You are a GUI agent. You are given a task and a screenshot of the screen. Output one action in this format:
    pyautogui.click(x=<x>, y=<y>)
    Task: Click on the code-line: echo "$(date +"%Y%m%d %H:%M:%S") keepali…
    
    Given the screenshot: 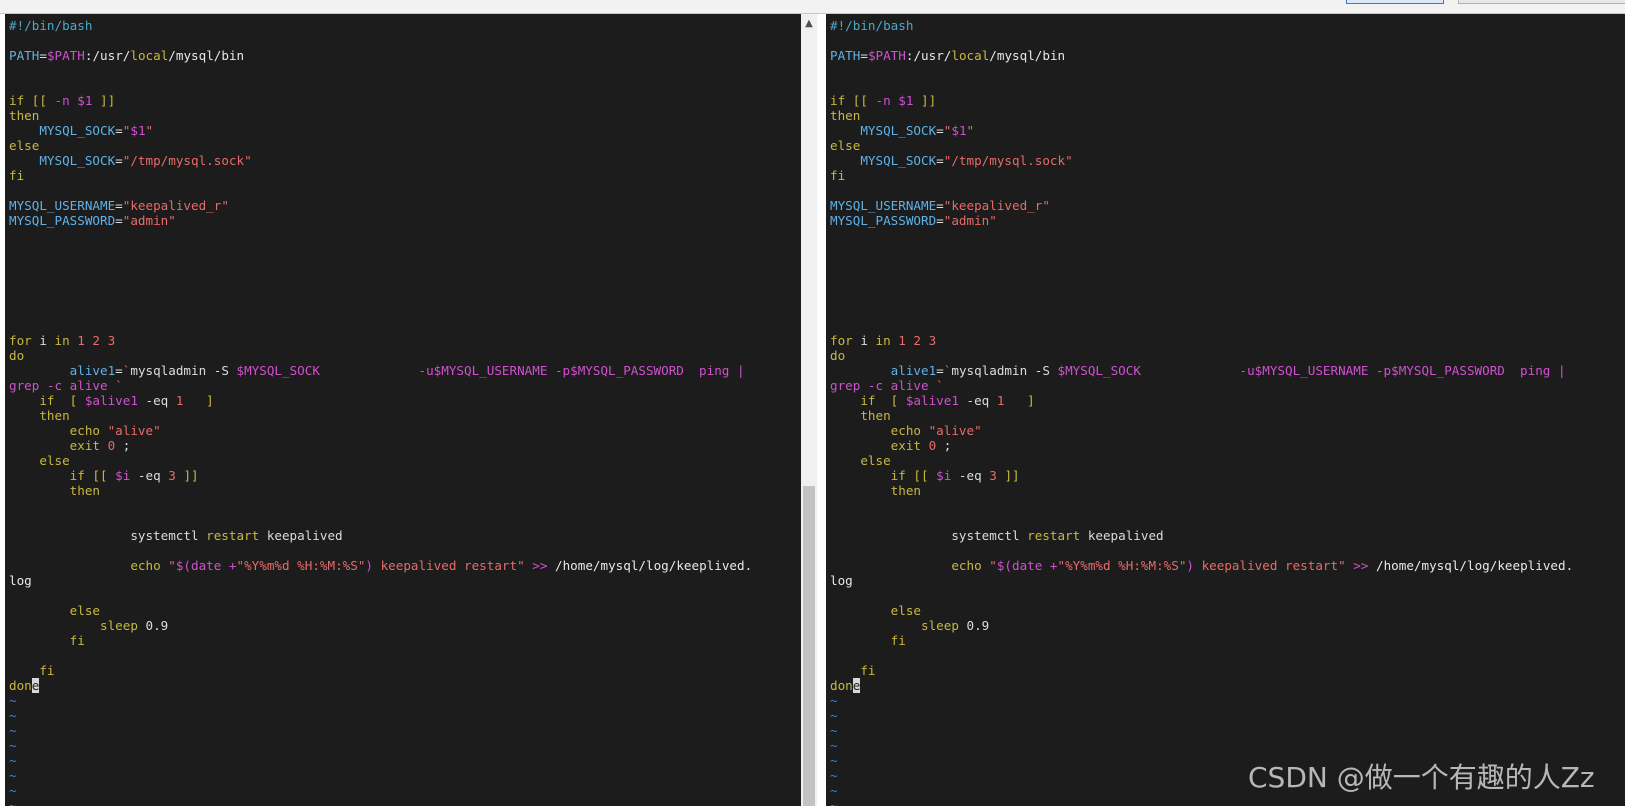 What is the action you would take?
    pyautogui.click(x=380, y=565)
    